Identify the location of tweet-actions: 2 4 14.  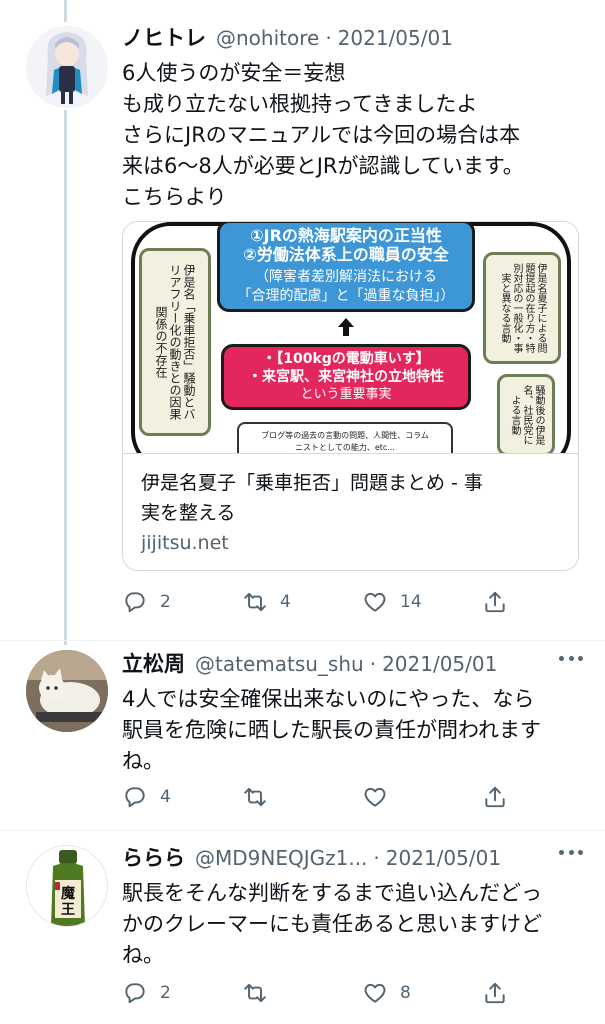
(322, 602).